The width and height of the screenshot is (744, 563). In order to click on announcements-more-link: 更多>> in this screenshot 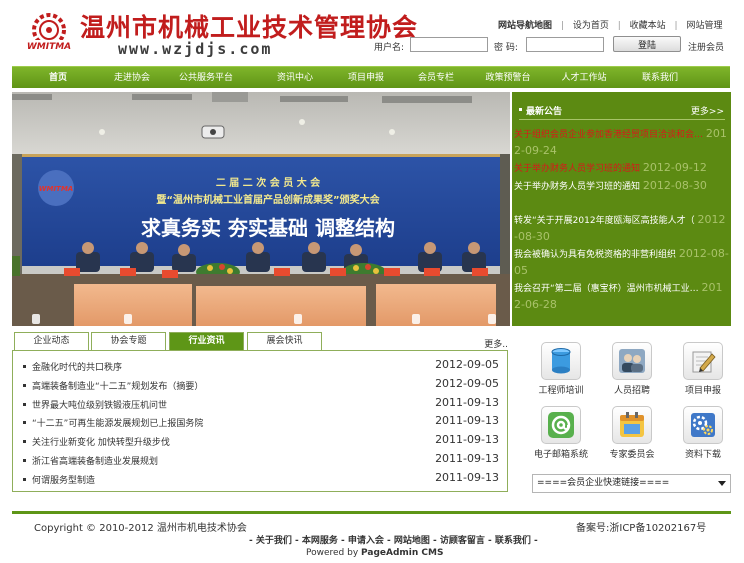, I will do `click(707, 110)`.